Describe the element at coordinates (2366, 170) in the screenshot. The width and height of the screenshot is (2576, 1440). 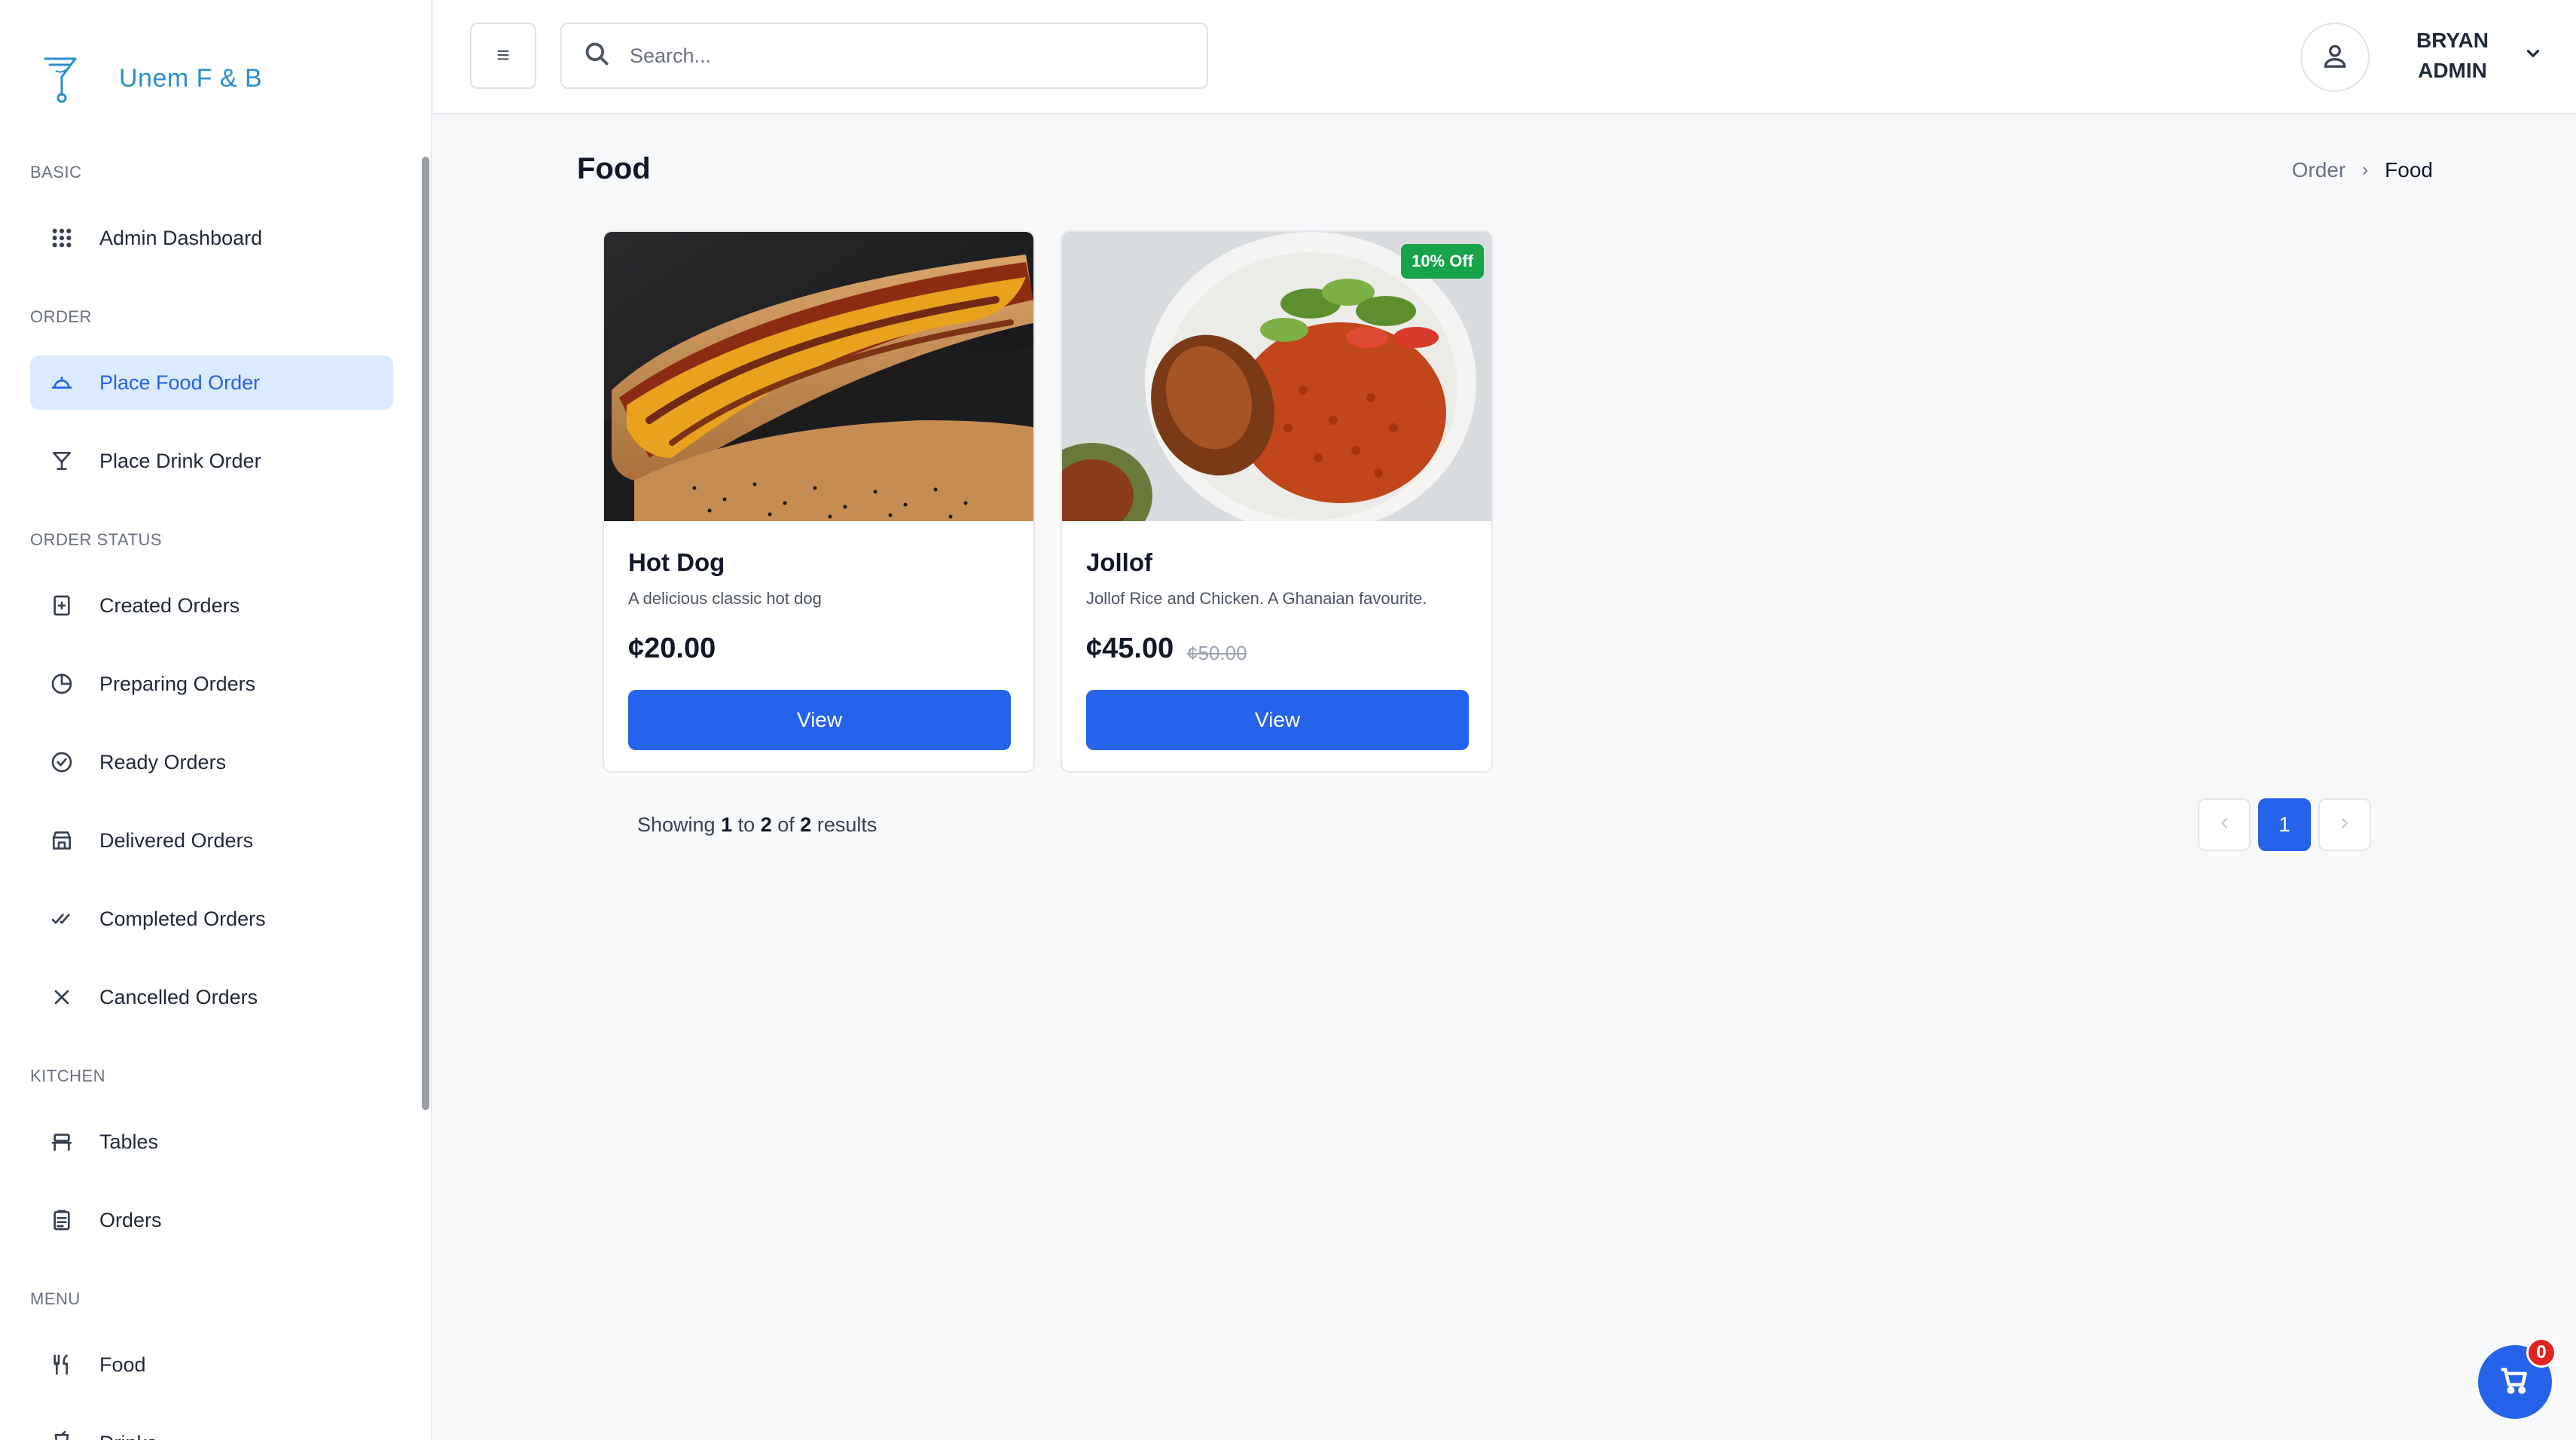
I see `chevron-right-icon: ›` at that location.